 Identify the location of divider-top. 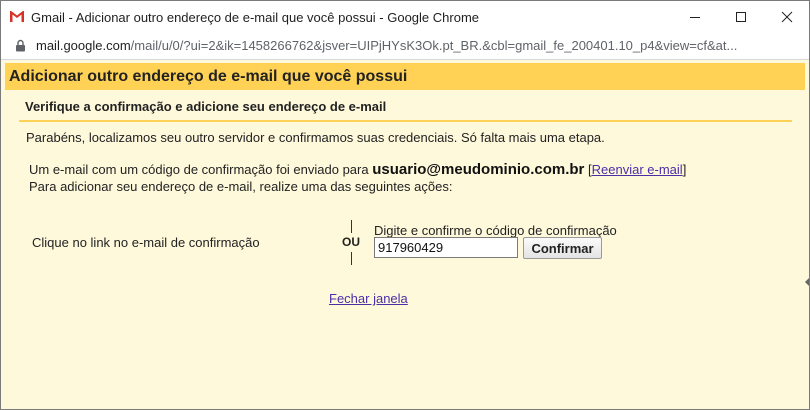
(351, 226).